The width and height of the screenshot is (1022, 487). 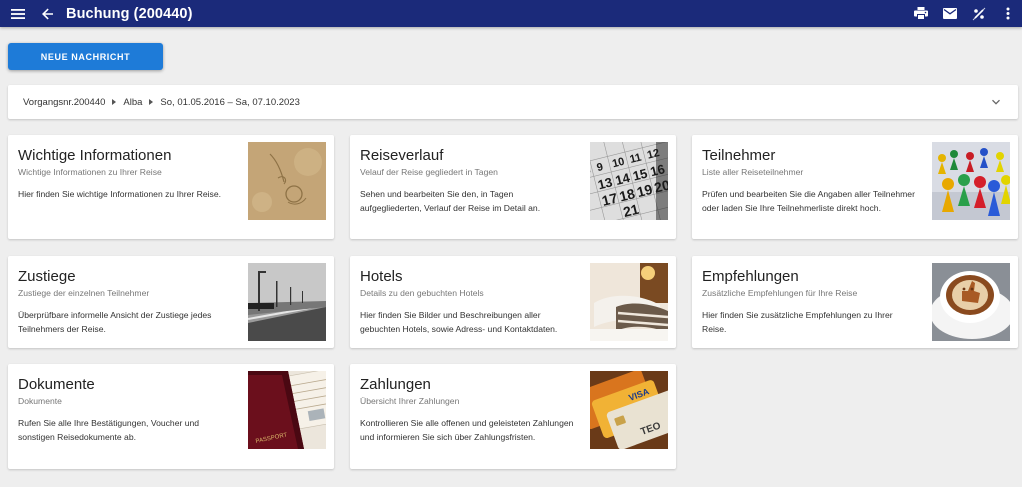 What do you see at coordinates (229, 102) in the screenshot?
I see `breadcrumb-dates: So, 01.05.2016 – Sa, 07.10.2023` at bounding box center [229, 102].